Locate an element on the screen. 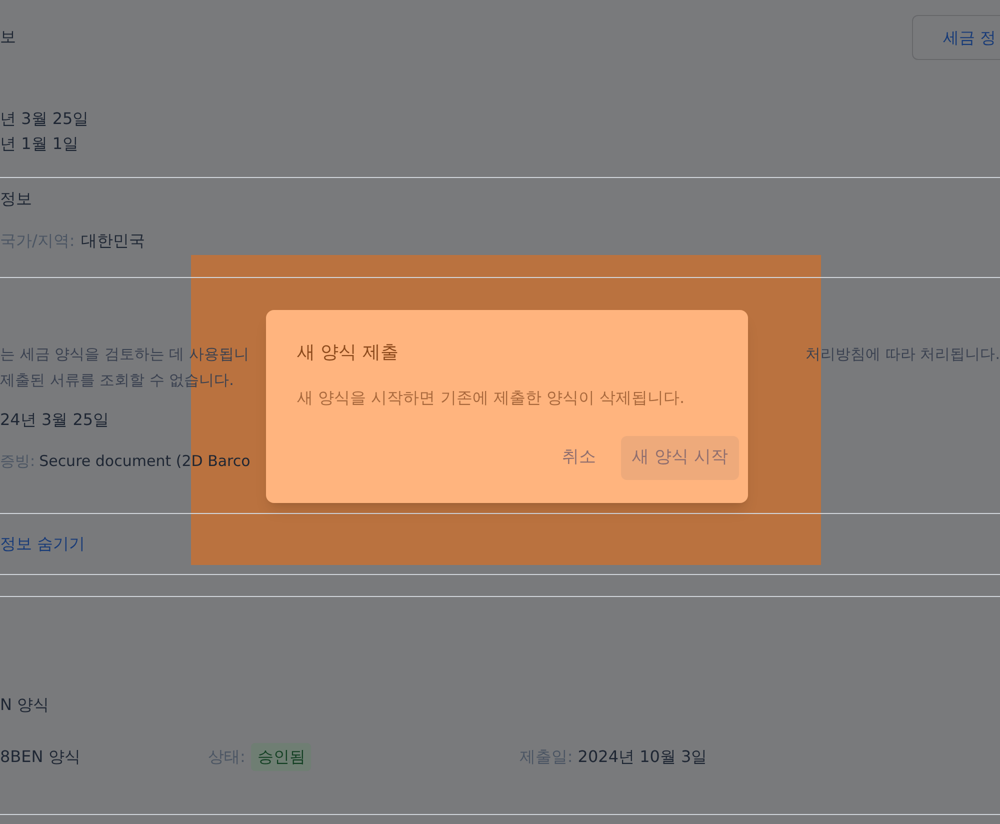  notice-text: 는 세금 양식을 검토하는 데 사용됩니 is located at coordinates (124, 354).